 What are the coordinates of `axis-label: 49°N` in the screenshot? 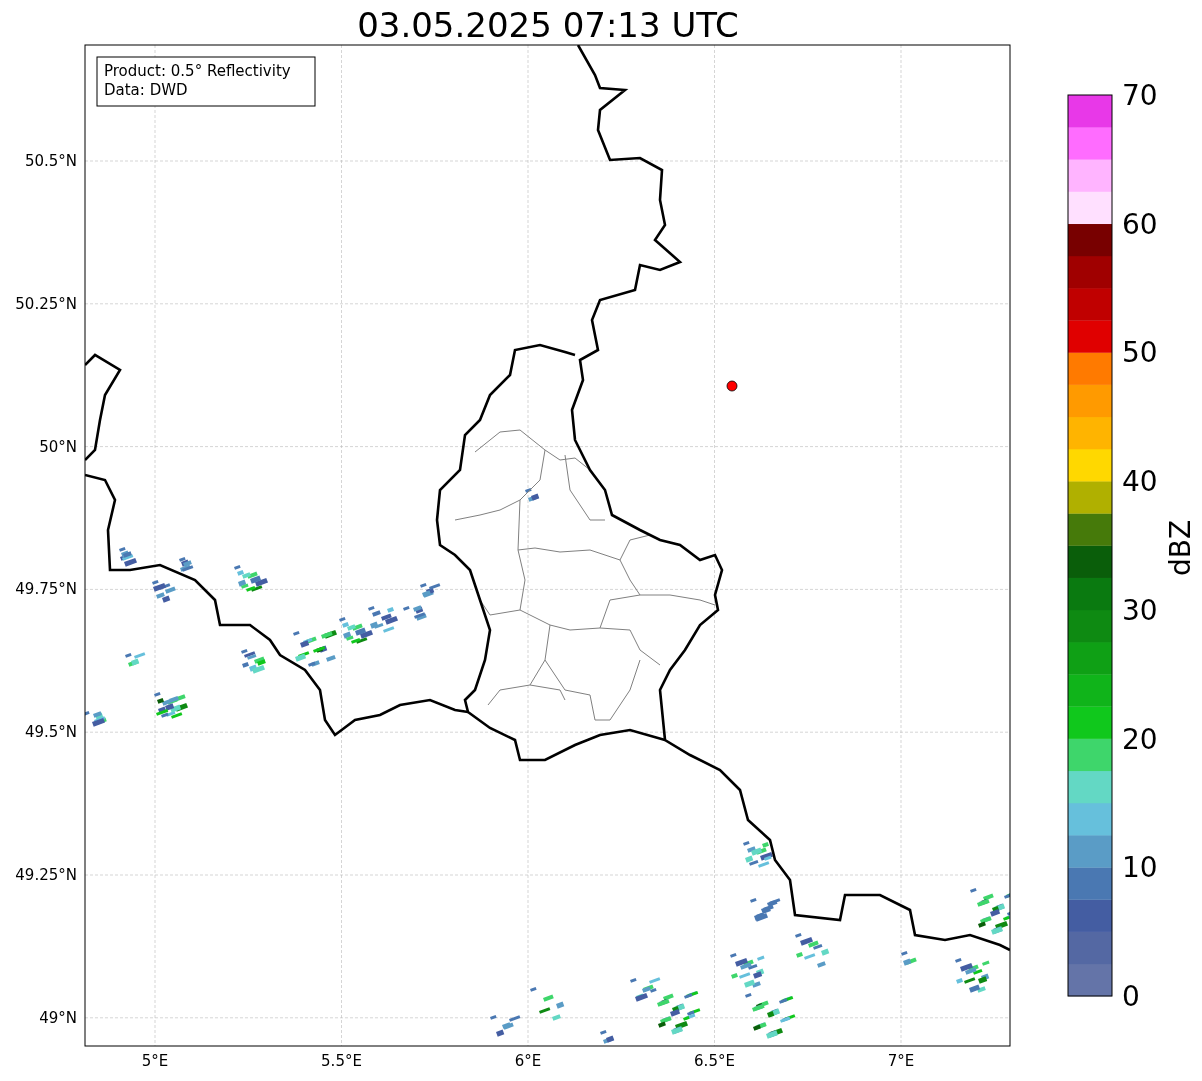 It's located at (58, 1017).